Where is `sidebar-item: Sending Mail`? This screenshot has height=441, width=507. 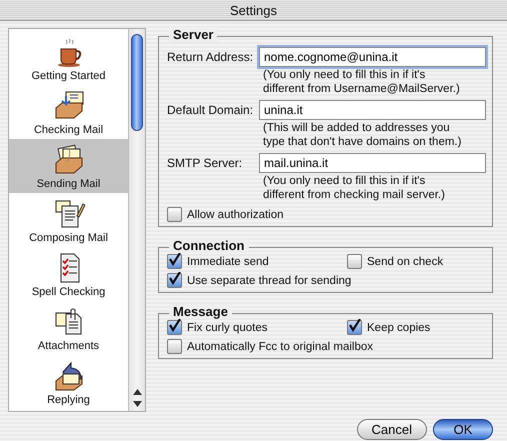 sidebar-item: Sending Mail is located at coordinates (68, 166).